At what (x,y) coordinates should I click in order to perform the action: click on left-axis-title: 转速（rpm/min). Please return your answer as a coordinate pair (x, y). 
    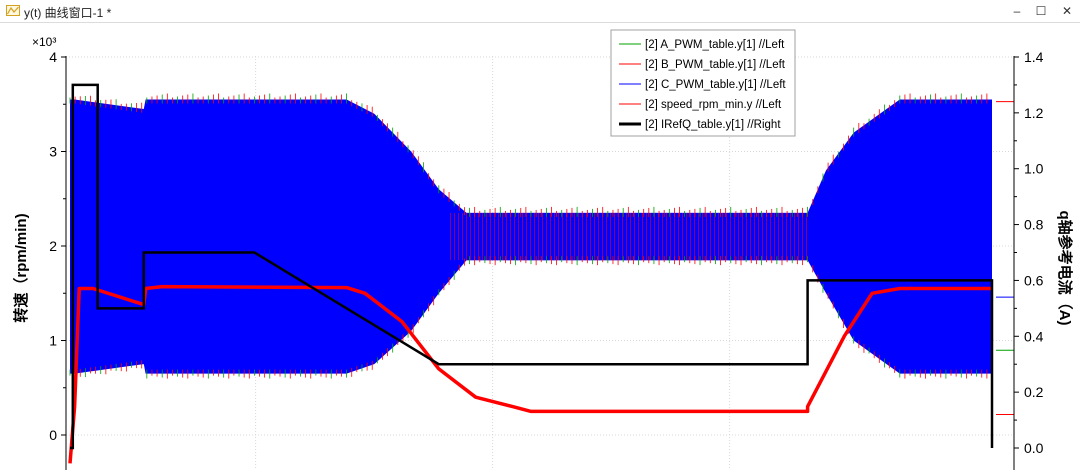
    Looking at the image, I should click on (21, 267).